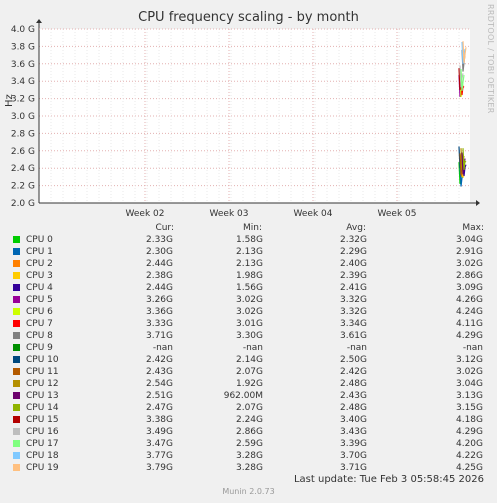 The image size is (497, 503). I want to click on legend-cur: 3.49G, so click(159, 432).